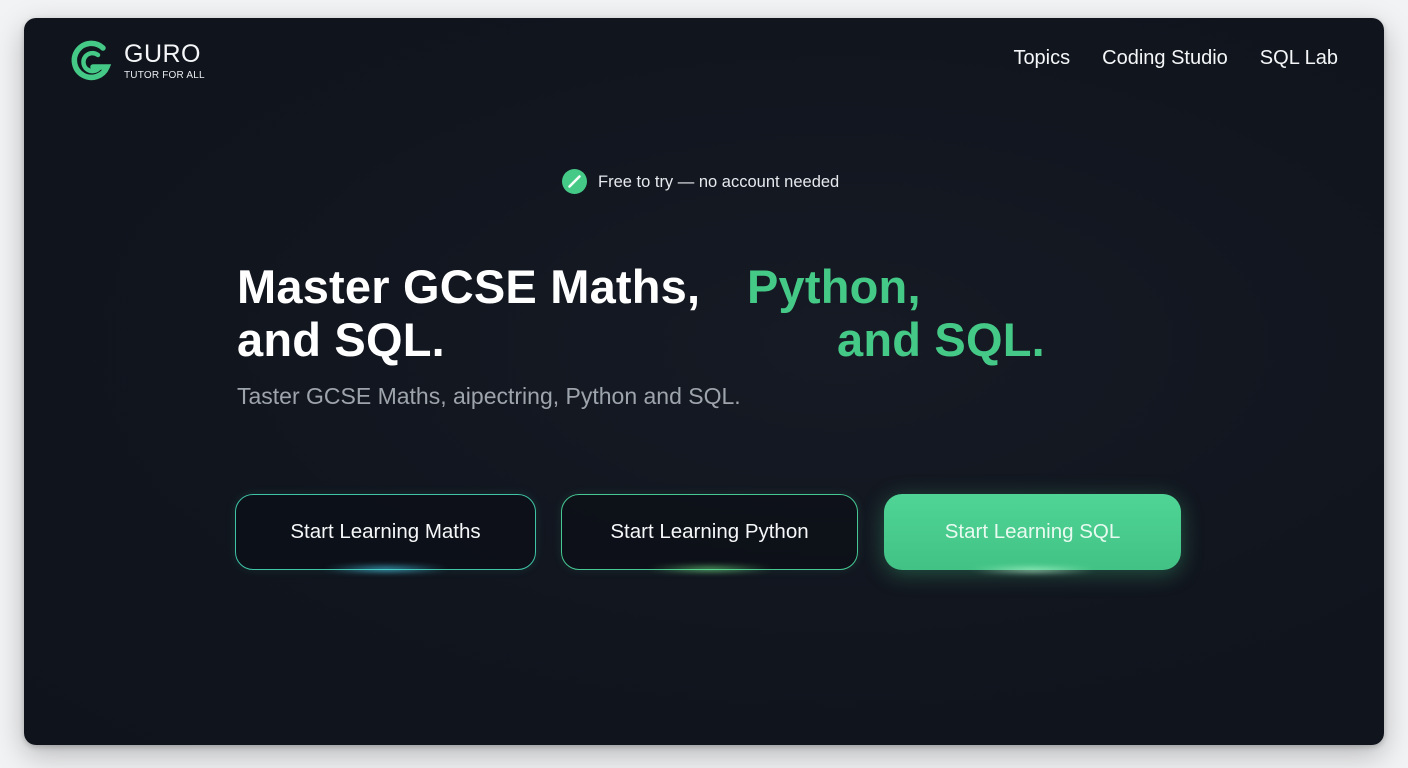 This screenshot has height=768, width=1408. I want to click on brand-logo: GURO TUTOR FOR ALL, so click(137, 62).